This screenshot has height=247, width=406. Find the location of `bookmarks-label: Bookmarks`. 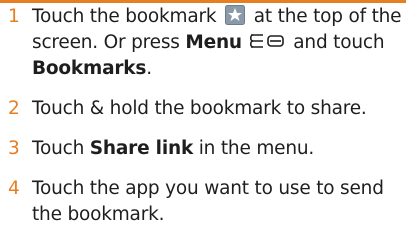

bookmarks-label: Bookmarks is located at coordinates (89, 68).